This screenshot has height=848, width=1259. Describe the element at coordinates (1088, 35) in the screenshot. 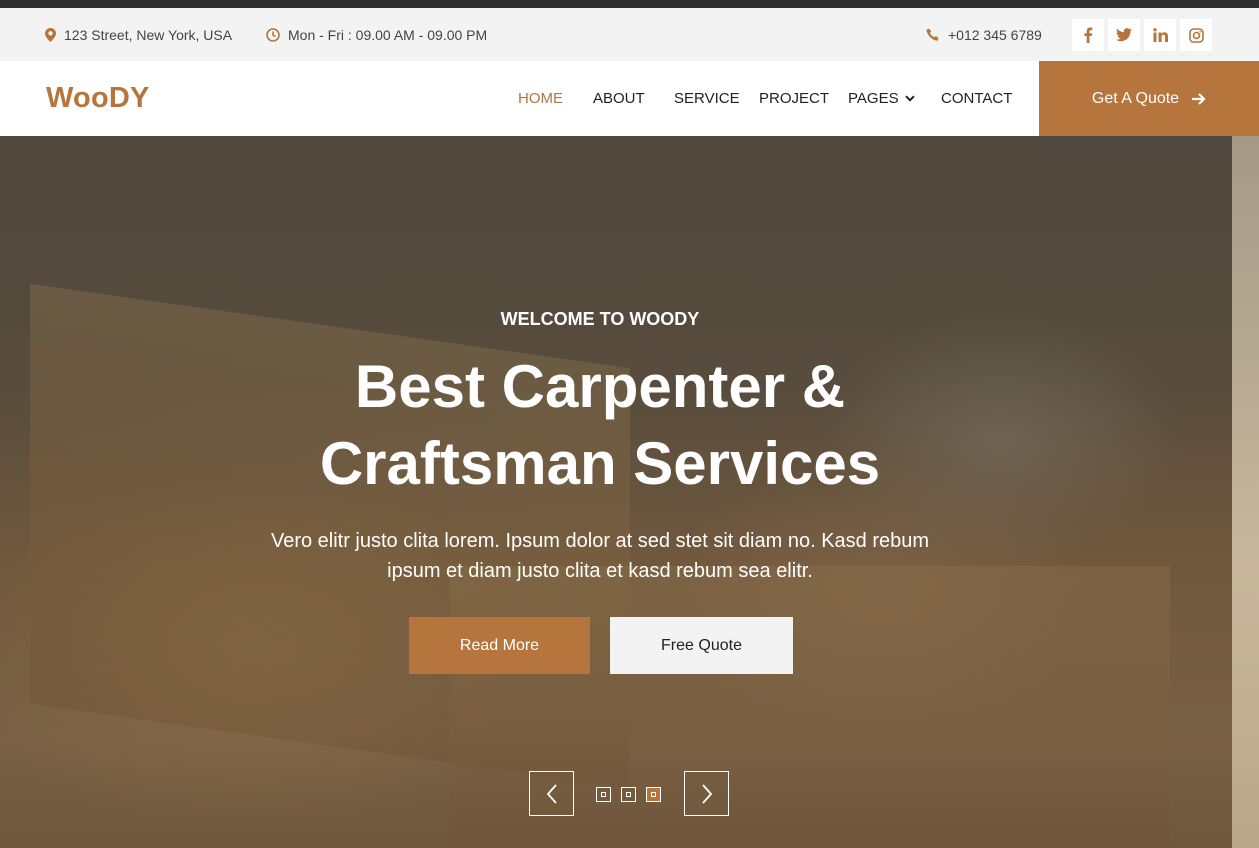

I see `facebook-icon` at that location.